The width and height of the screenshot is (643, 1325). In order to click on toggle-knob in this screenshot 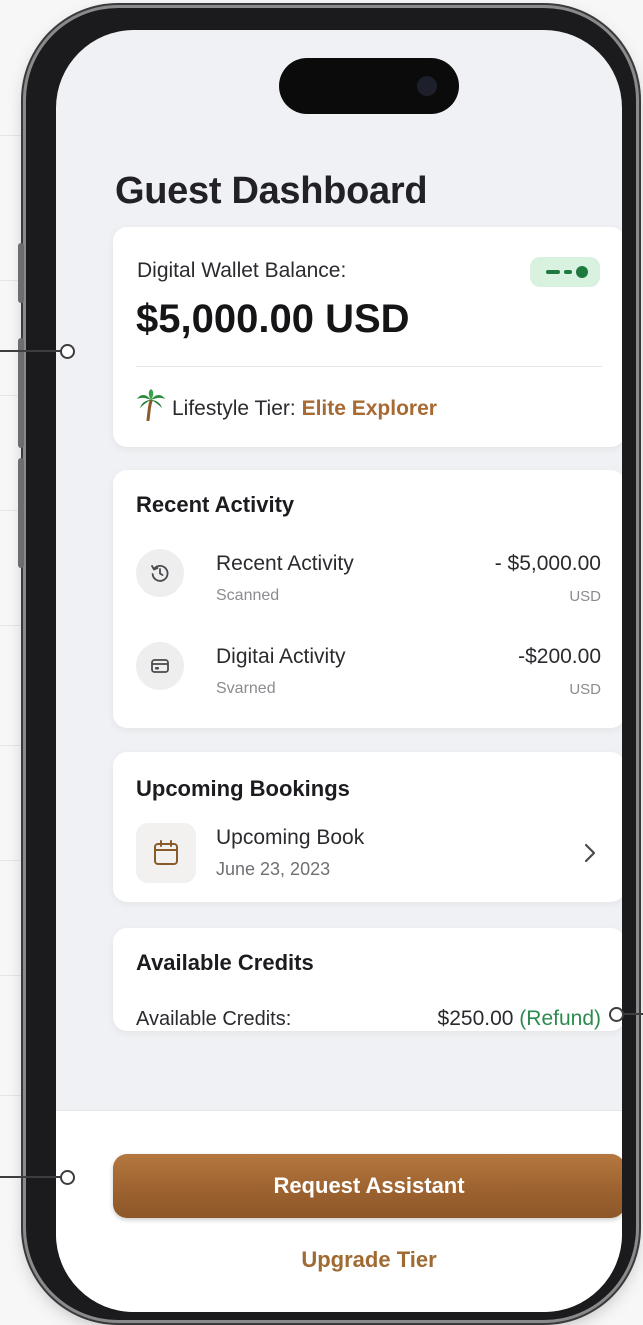, I will do `click(582, 272)`.